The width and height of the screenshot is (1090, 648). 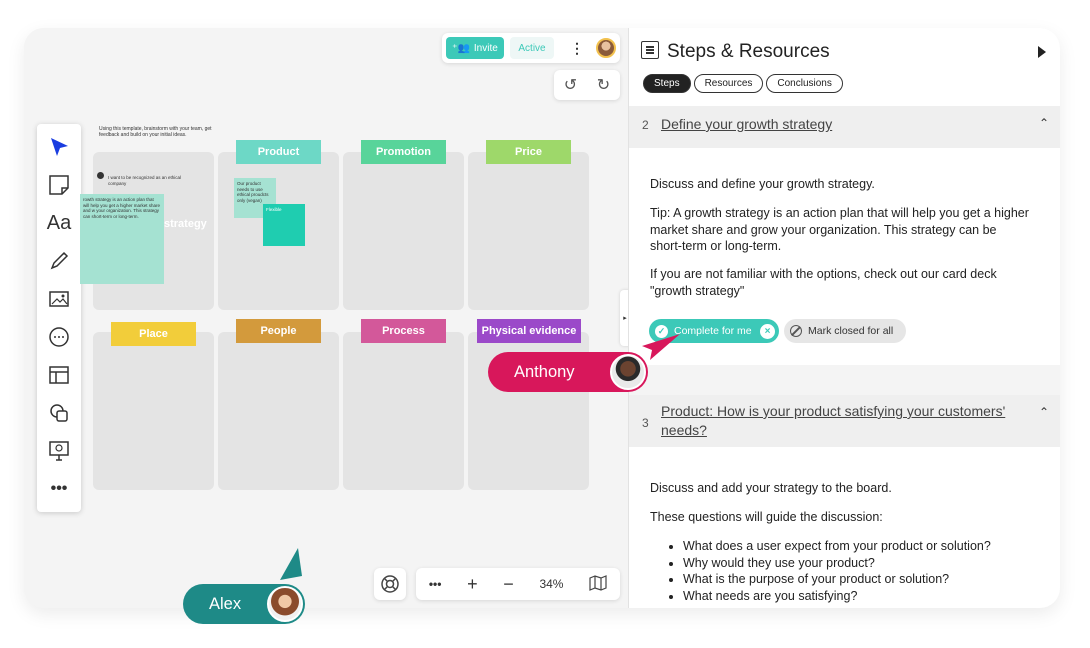 What do you see at coordinates (603, 85) in the screenshot?
I see `redo-icon: ↻` at bounding box center [603, 85].